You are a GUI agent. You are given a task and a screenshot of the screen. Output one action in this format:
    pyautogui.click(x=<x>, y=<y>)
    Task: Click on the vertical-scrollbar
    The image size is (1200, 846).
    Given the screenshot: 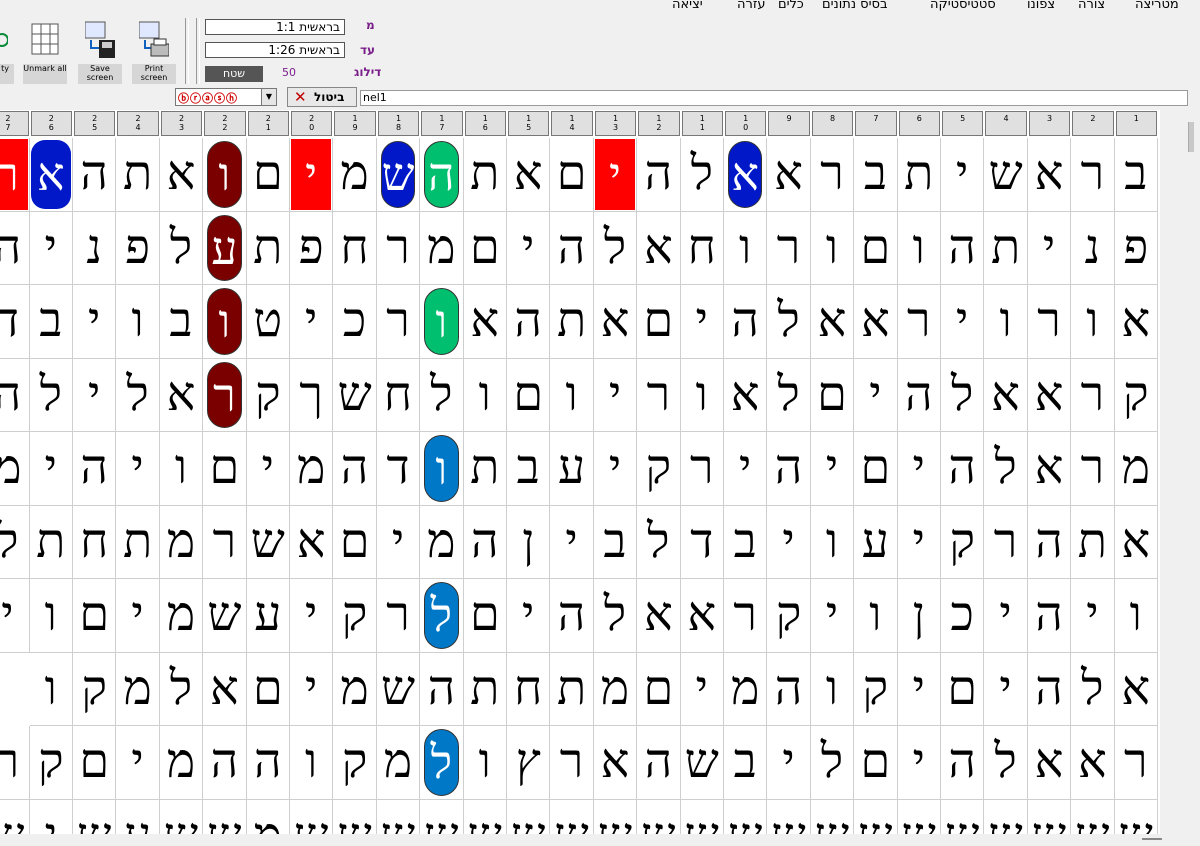 What is the action you would take?
    pyautogui.click(x=1180, y=472)
    